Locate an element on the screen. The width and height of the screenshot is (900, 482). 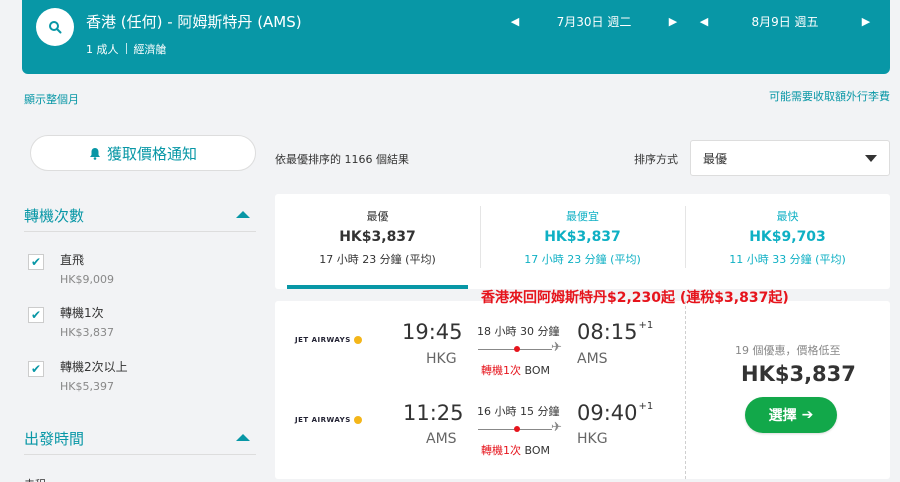
outbound-label: 去程 is located at coordinates (35, 479).